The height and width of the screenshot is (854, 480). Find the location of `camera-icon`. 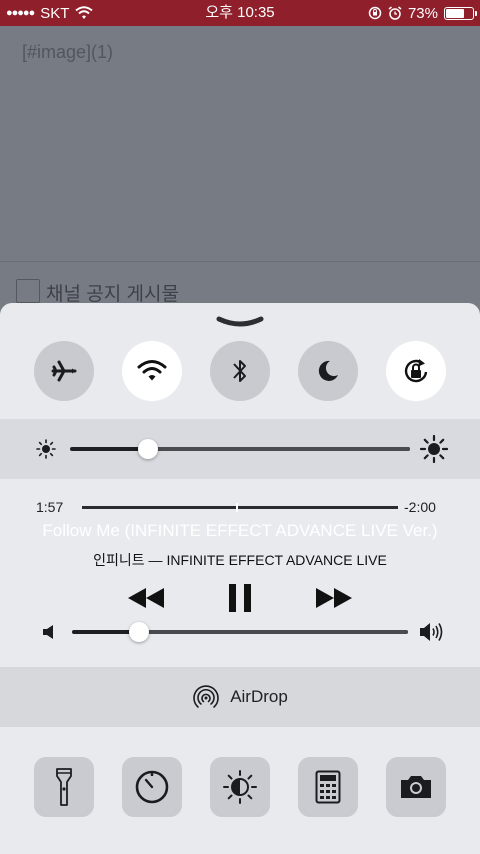

camera-icon is located at coordinates (416, 787).